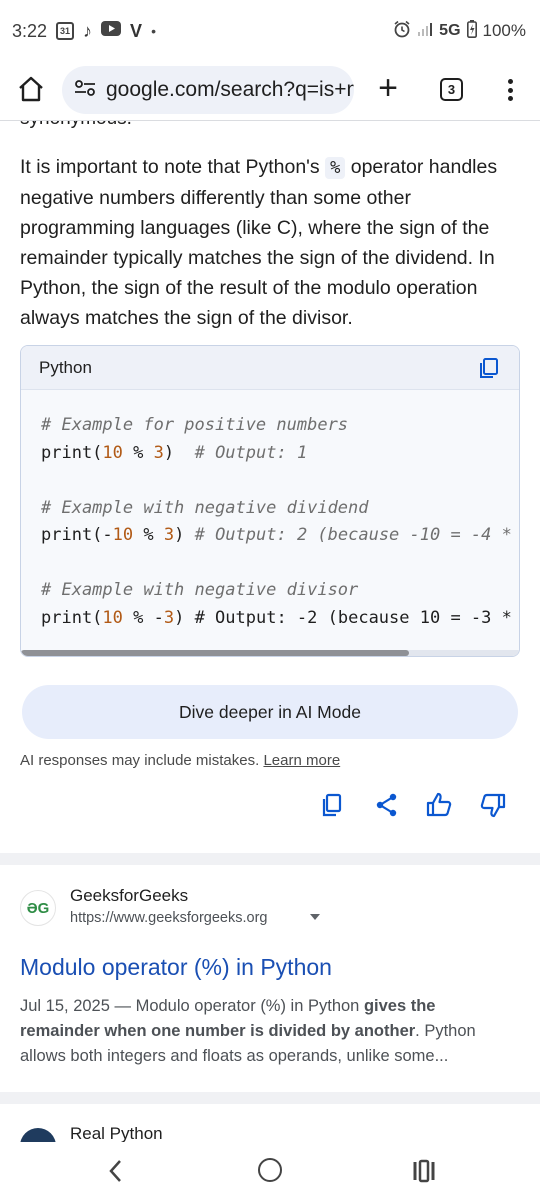 This screenshot has width=540, height=1200. I want to click on status-time: 3:22, so click(30, 30).